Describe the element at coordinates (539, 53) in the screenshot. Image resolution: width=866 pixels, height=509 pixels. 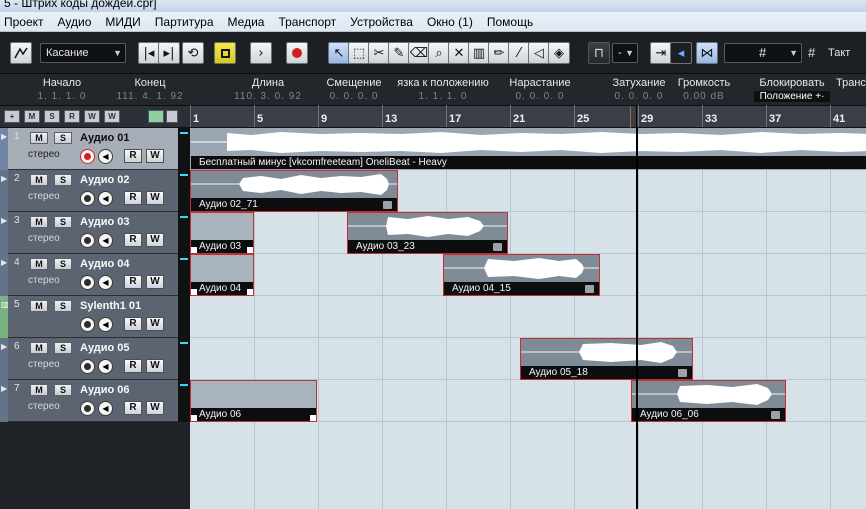
I see `play-tool-icon: ◁` at that location.